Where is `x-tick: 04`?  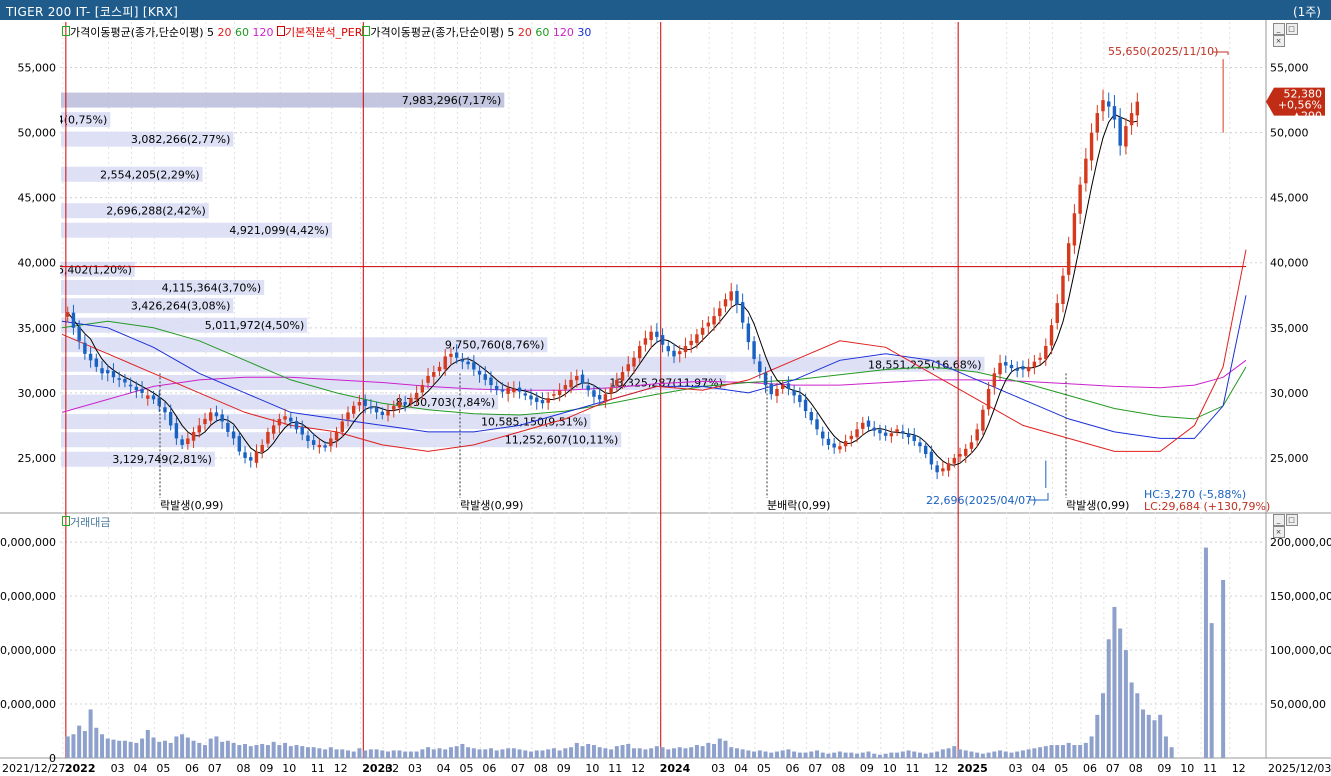 x-tick: 04 is located at coordinates (140, 768).